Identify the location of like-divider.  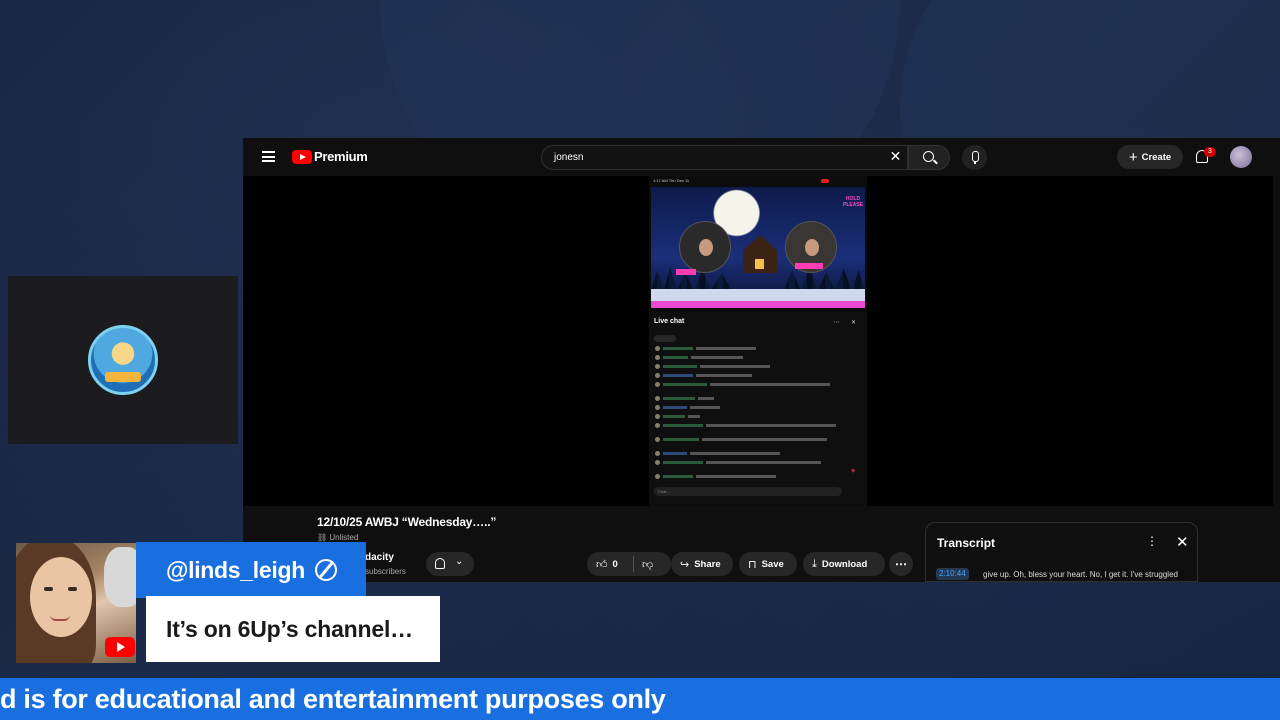
(633, 564).